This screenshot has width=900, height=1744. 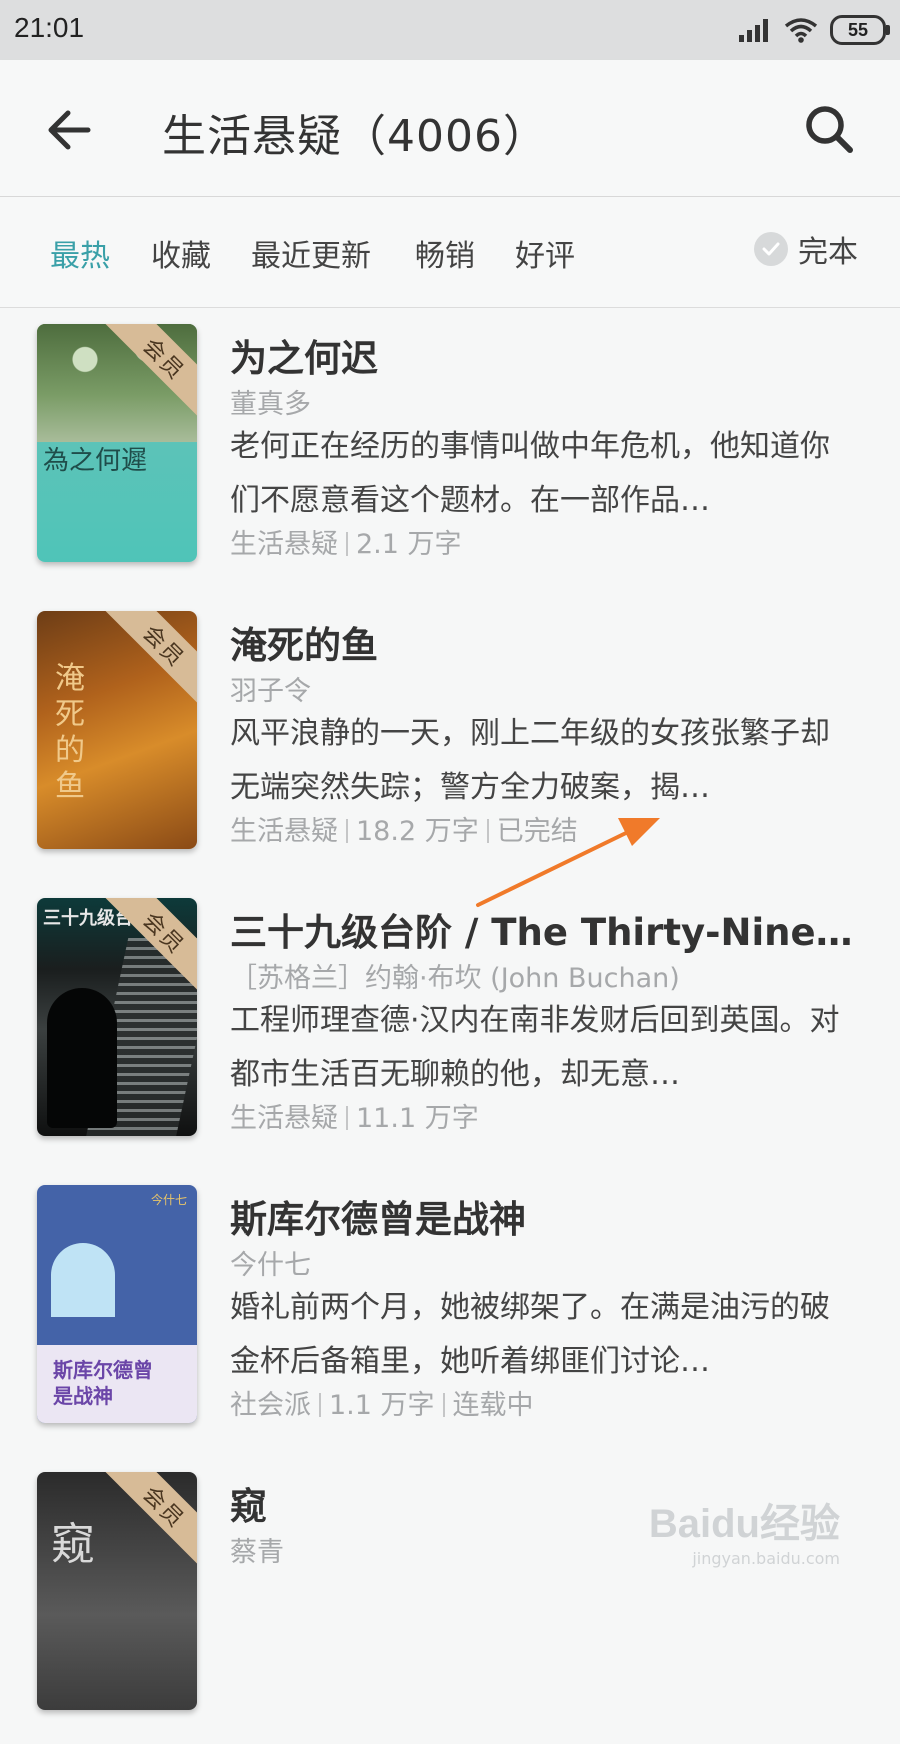 I want to click on book-category: 社会派, so click(x=270, y=1405).